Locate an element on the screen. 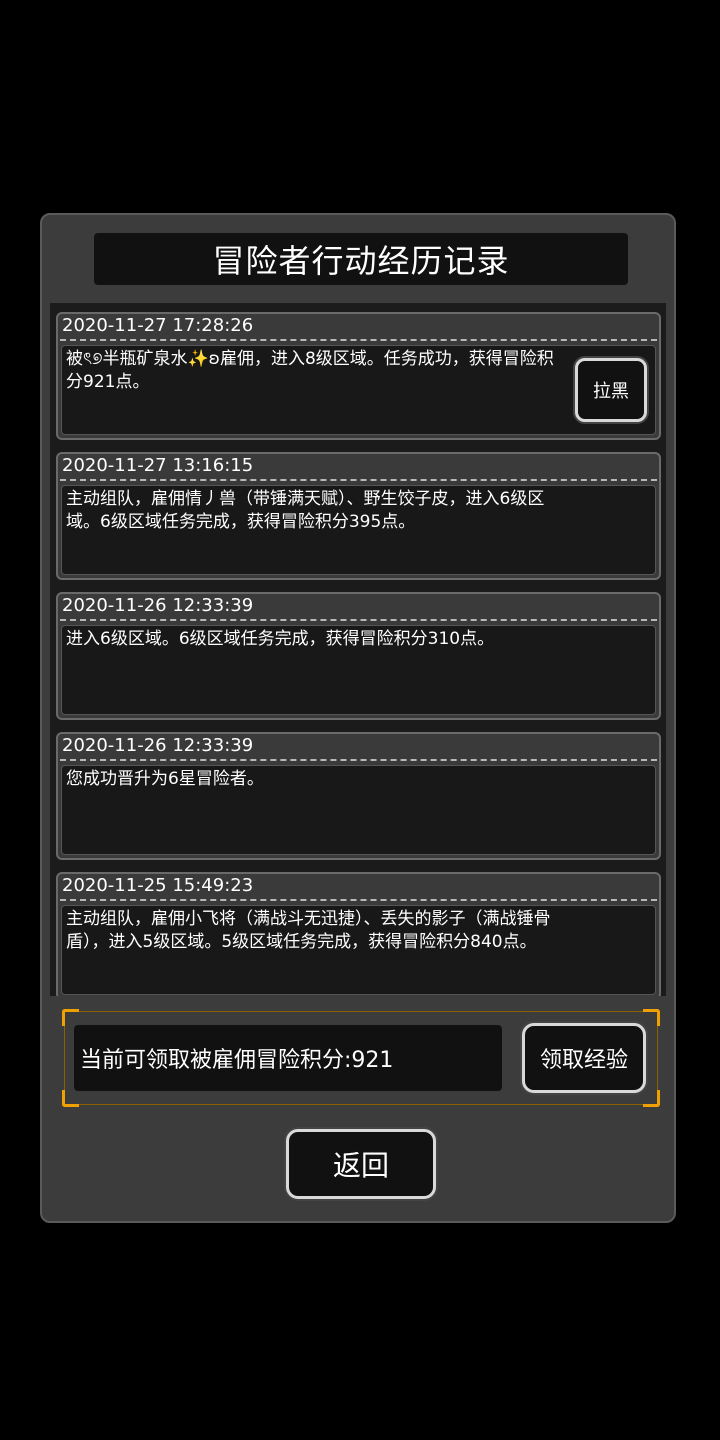  dialog-title: 冒险者行动经历记录 is located at coordinates (361, 259).